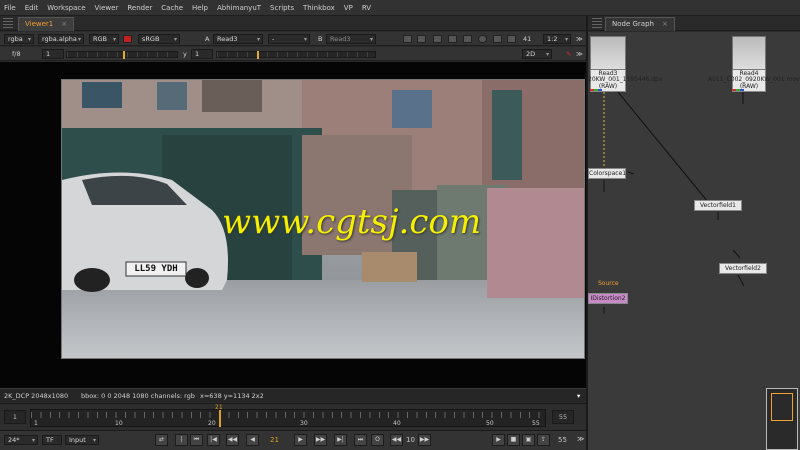 The image size is (800, 450). Describe the element at coordinates (220, 418) in the screenshot. I see `playhead` at that location.